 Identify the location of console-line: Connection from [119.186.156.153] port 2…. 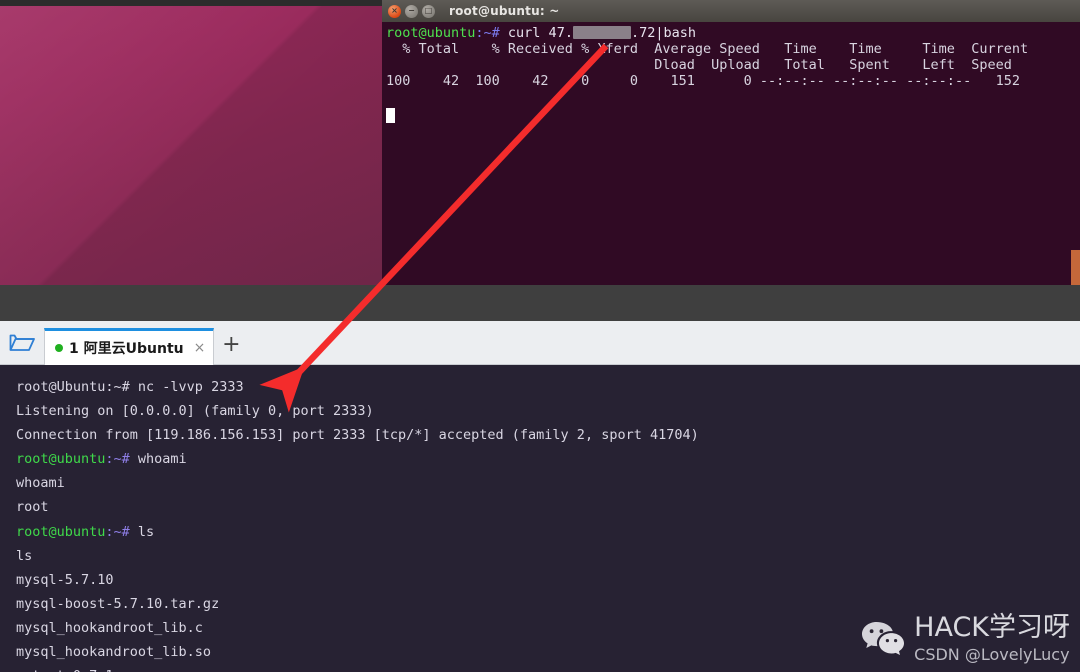
(357, 435).